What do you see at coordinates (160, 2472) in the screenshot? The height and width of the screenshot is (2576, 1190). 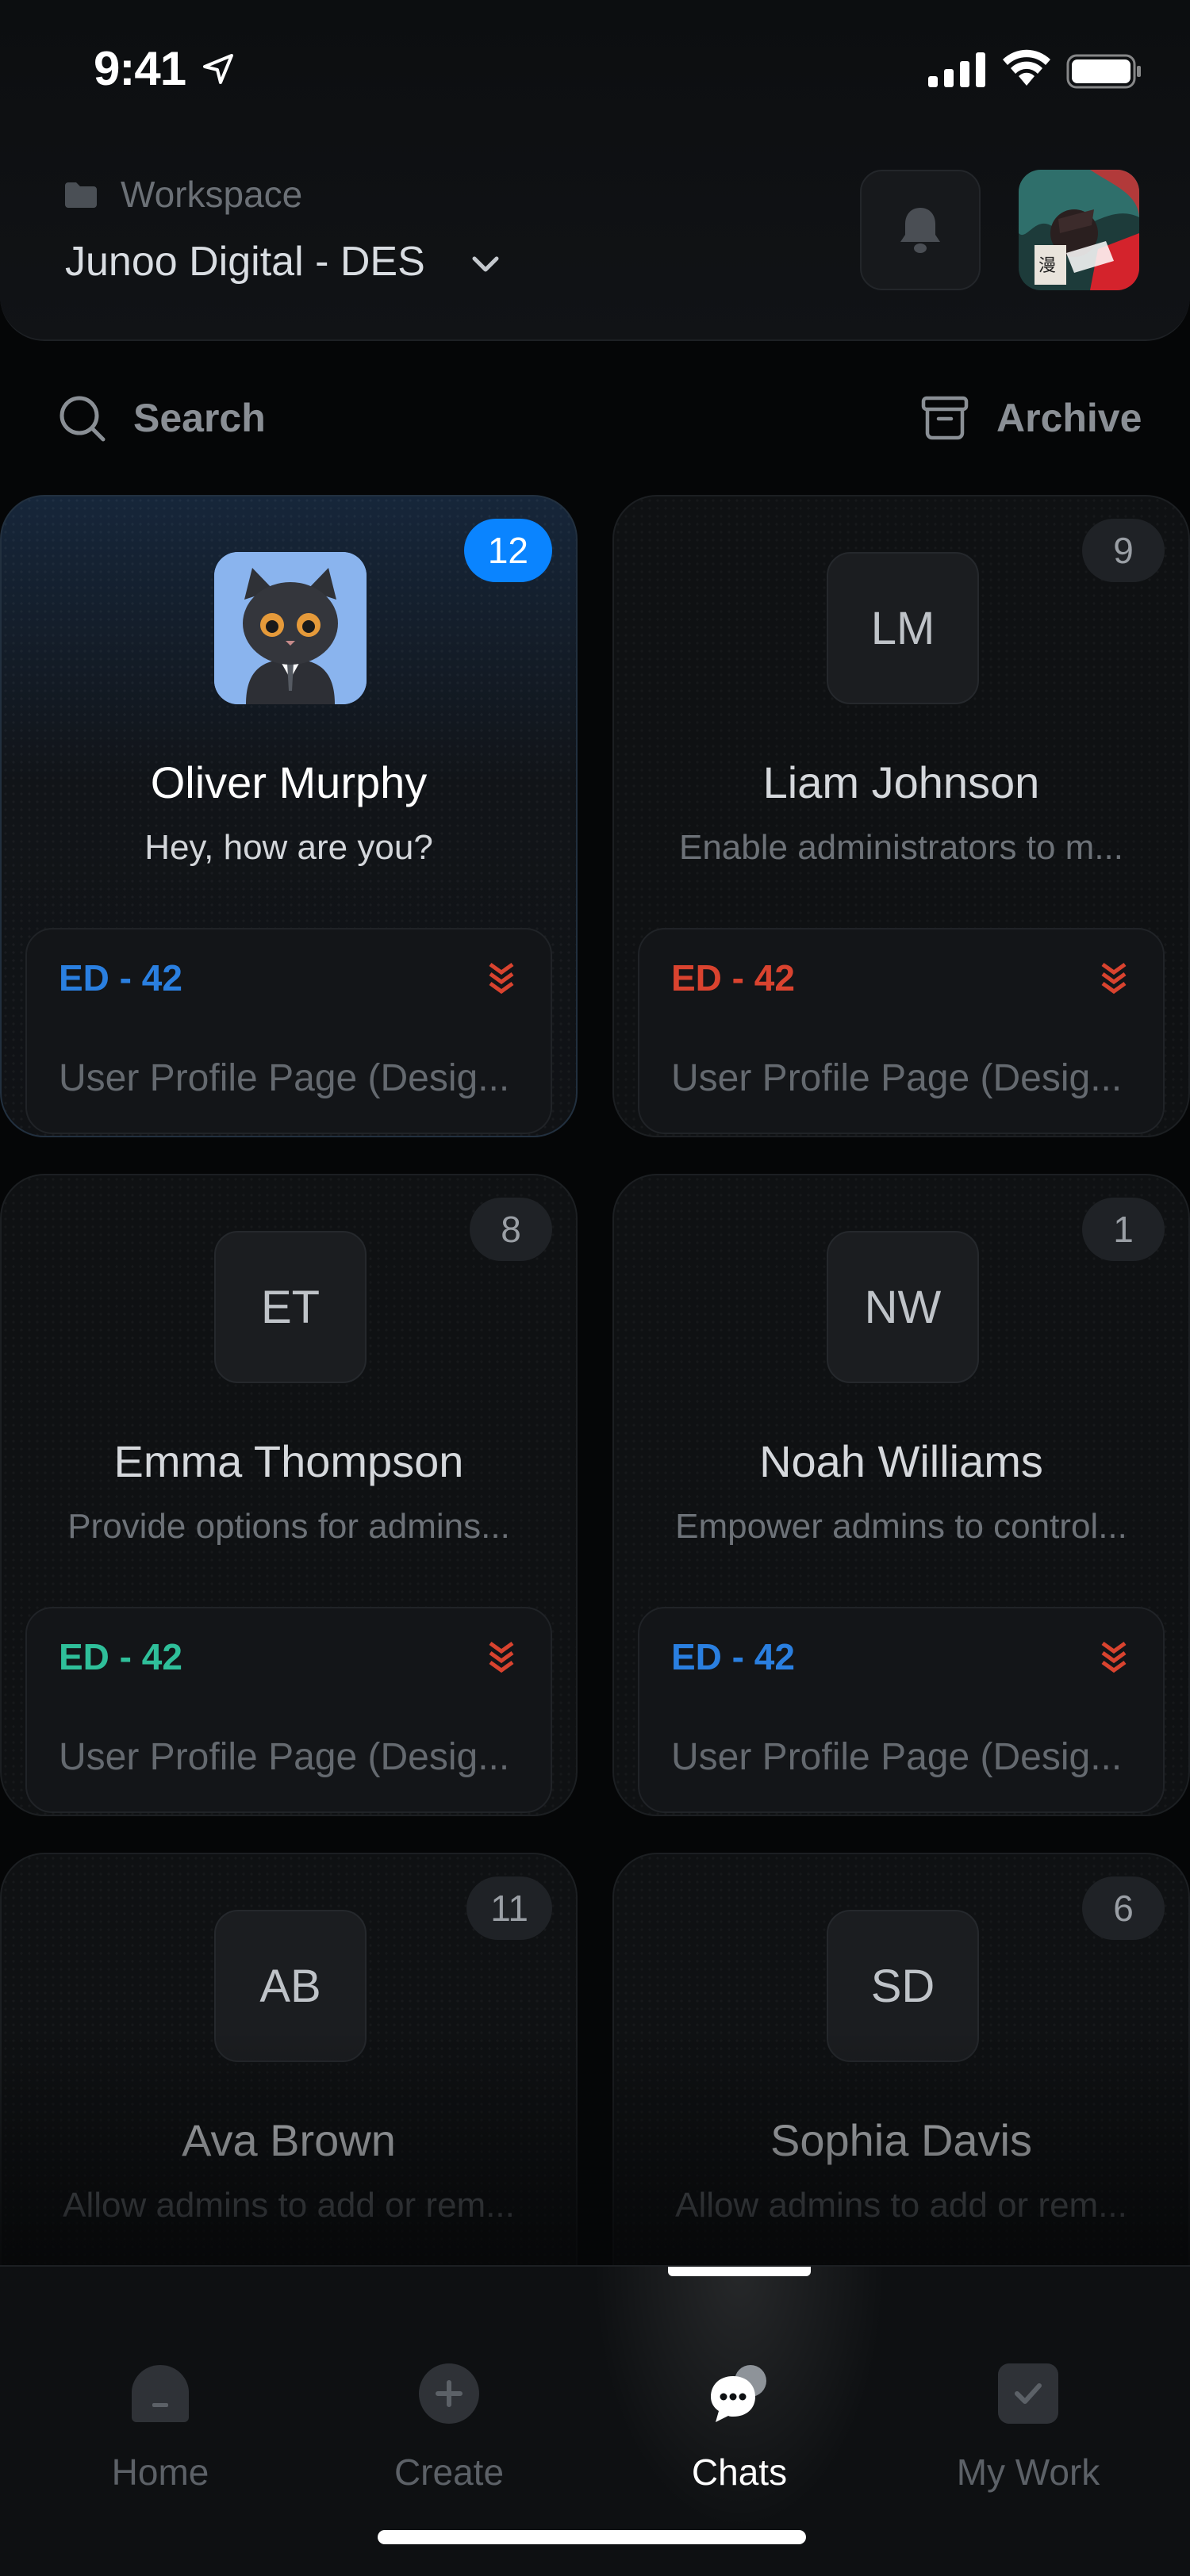 I see `tab-label: Home` at bounding box center [160, 2472].